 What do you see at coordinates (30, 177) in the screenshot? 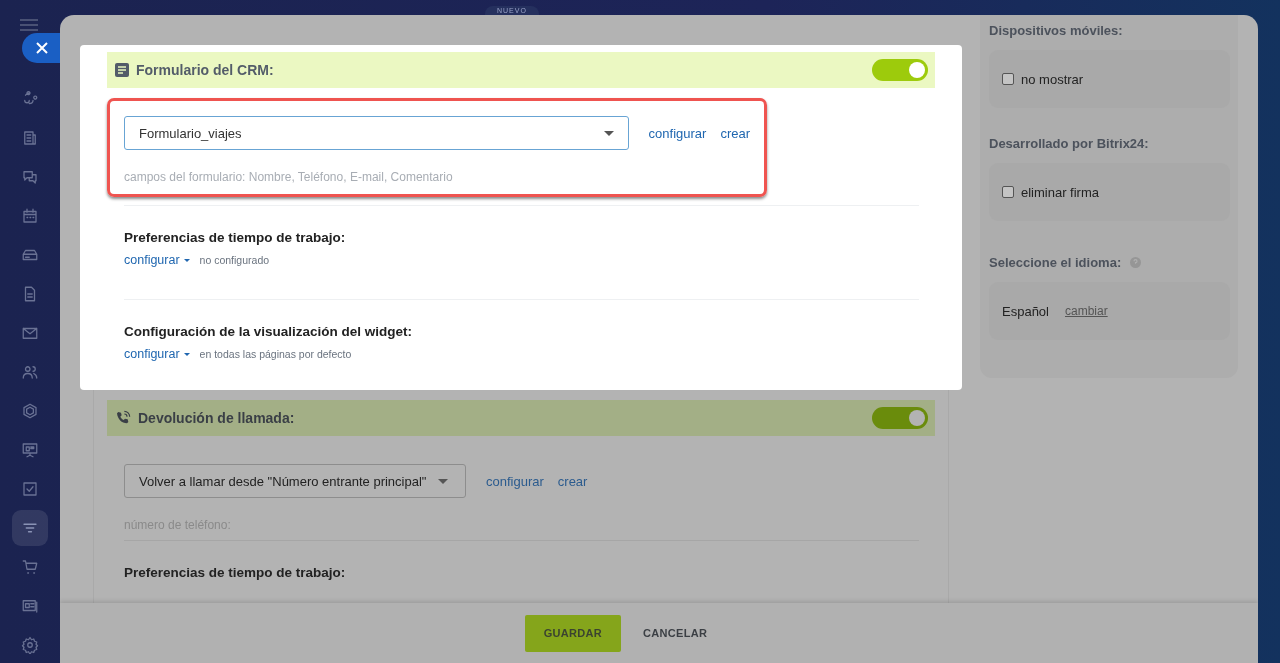
I see `chat-icon` at bounding box center [30, 177].